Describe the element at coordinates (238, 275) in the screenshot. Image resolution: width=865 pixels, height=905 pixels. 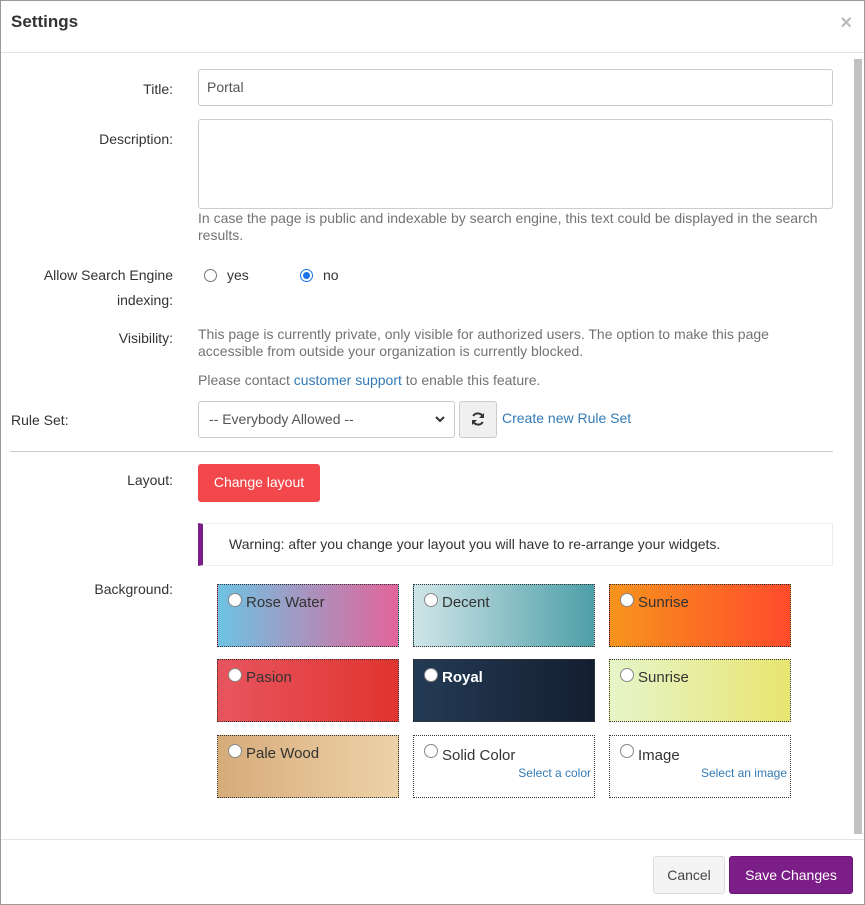
I see `indexing-yes-label: yes` at that location.